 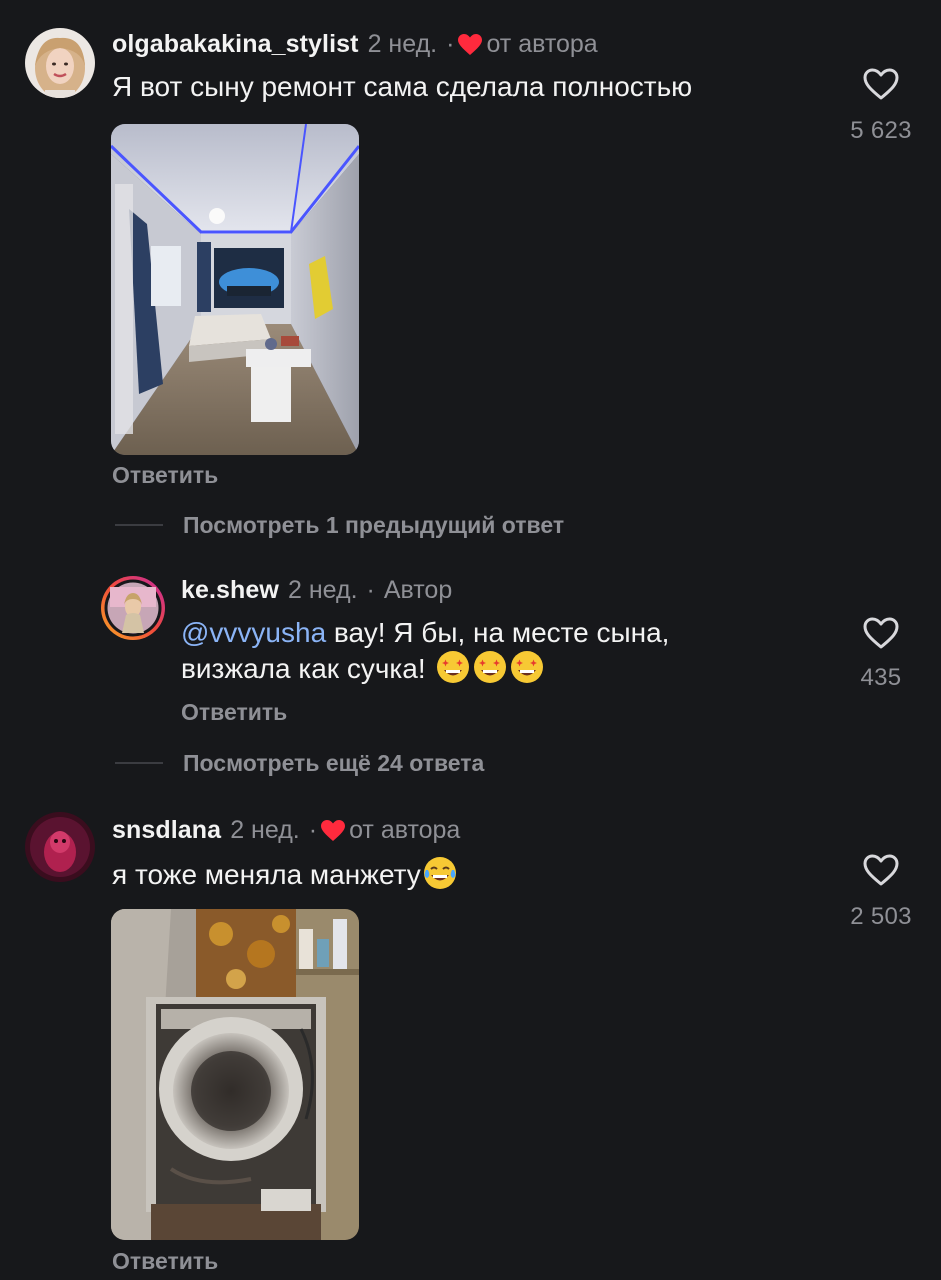 What do you see at coordinates (373, 525) in the screenshot?
I see `view-previous-replies: Посмотреть 1 предыдущий ответ` at bounding box center [373, 525].